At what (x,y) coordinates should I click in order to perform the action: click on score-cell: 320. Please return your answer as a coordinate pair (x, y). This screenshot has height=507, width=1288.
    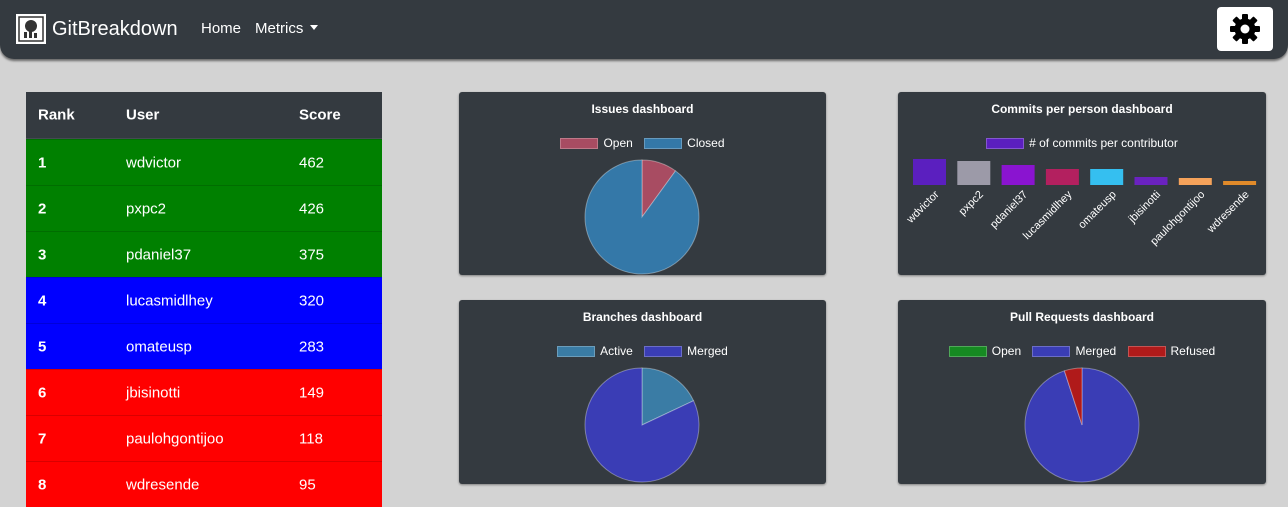
    Looking at the image, I should click on (312, 300).